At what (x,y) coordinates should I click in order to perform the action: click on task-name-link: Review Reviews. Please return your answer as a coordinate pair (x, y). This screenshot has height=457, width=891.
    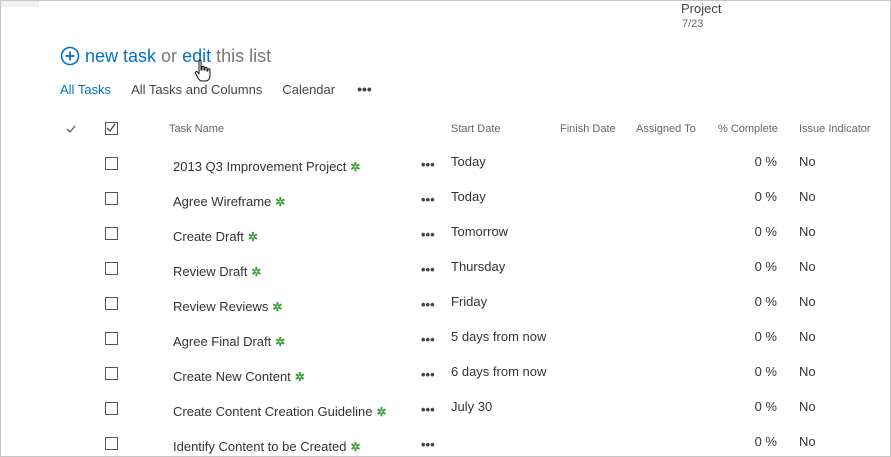
    Looking at the image, I should click on (220, 306).